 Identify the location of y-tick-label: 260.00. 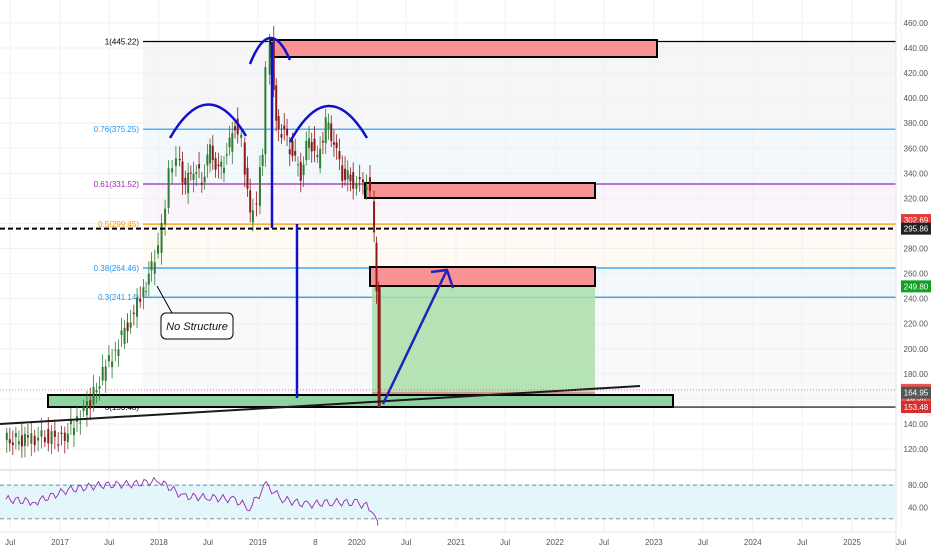
(916, 274).